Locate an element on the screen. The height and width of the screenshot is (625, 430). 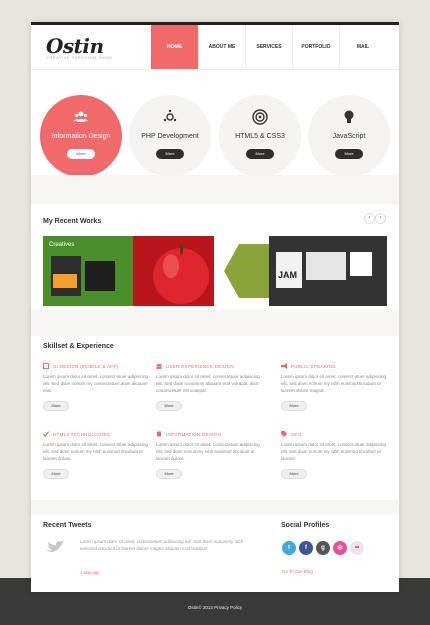
target-icon is located at coordinates (260, 117).